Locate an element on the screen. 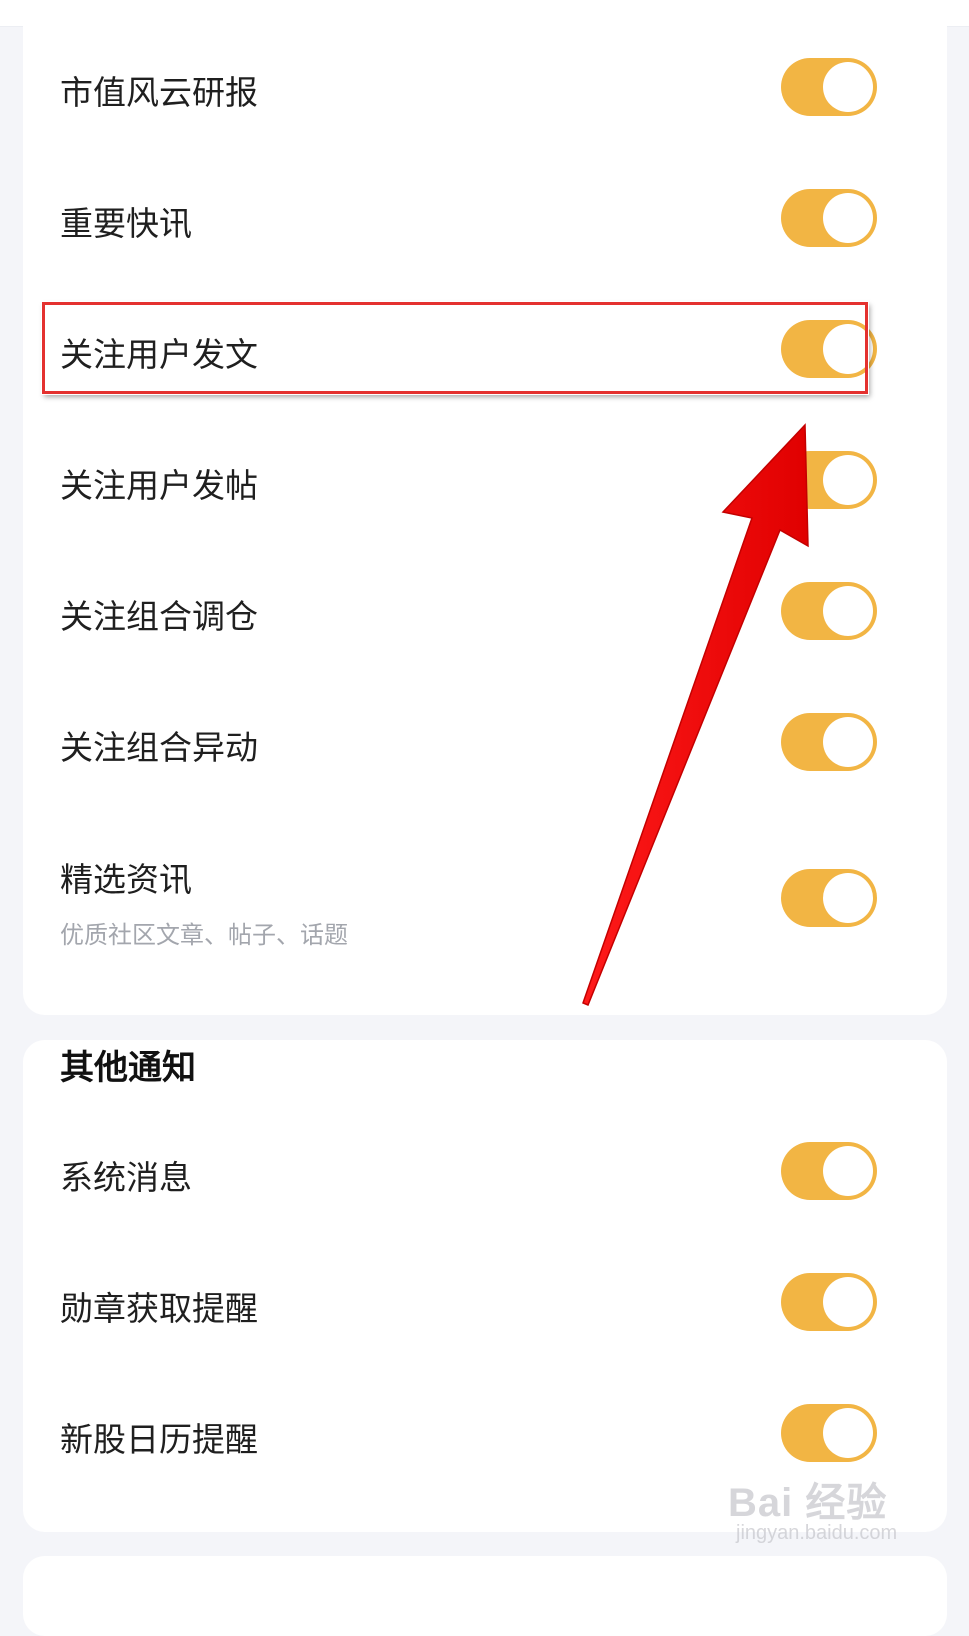 Image resolution: width=969 pixels, height=1636 pixels. toggle-switch-portfolio-rebalance is located at coordinates (829, 611).